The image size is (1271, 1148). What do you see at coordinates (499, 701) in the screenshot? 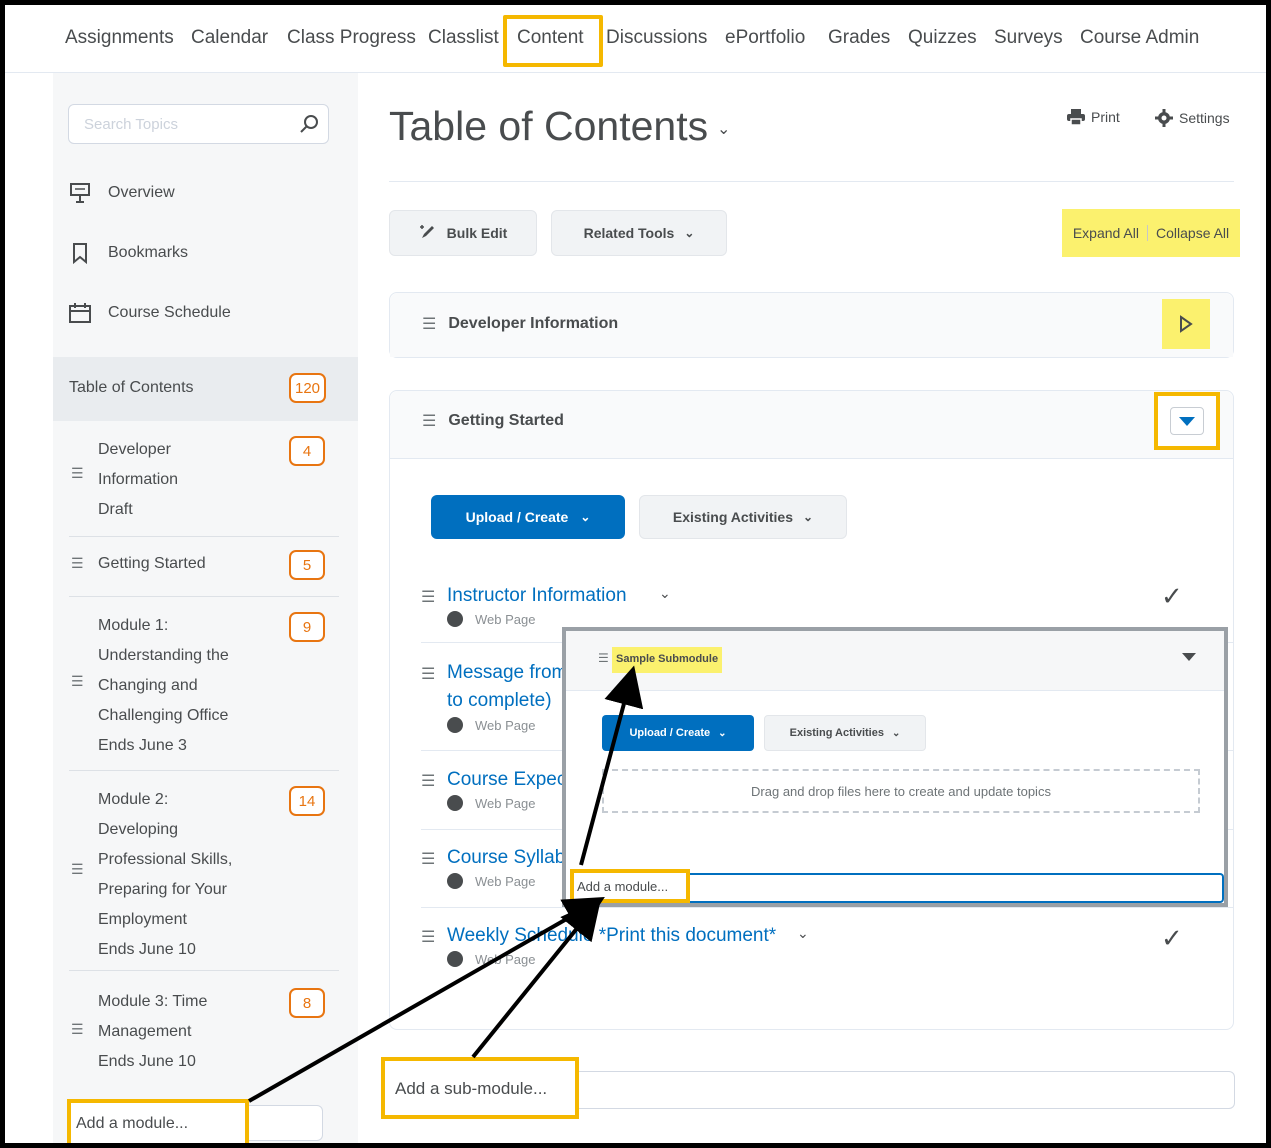
I see `topic-link-continued: to complete)` at bounding box center [499, 701].